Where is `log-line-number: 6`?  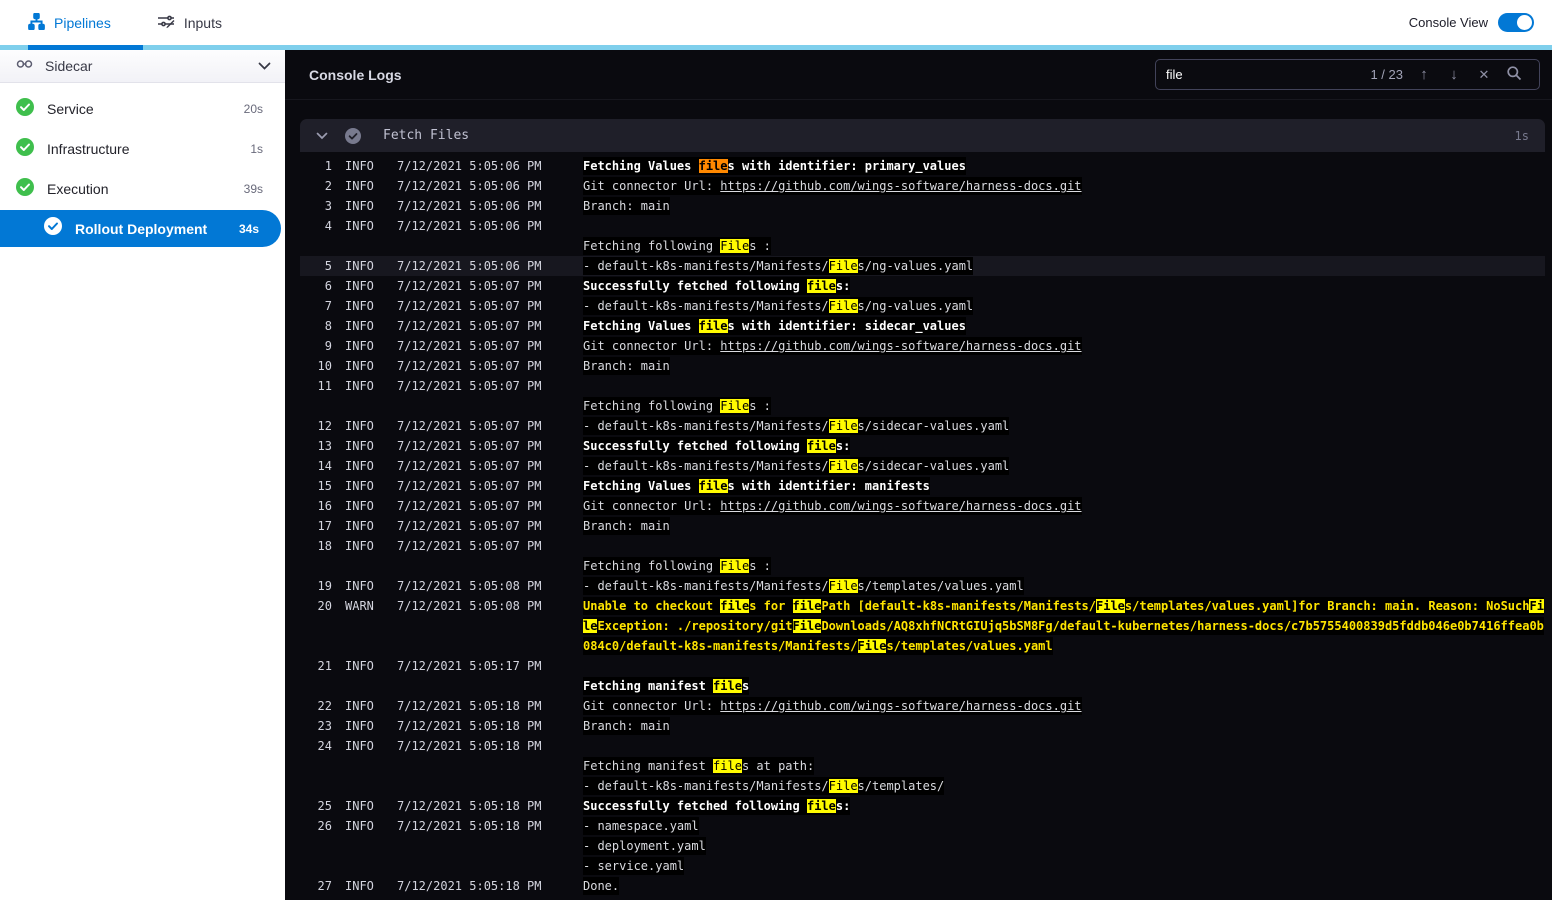
log-line-number: 6 is located at coordinates (328, 286).